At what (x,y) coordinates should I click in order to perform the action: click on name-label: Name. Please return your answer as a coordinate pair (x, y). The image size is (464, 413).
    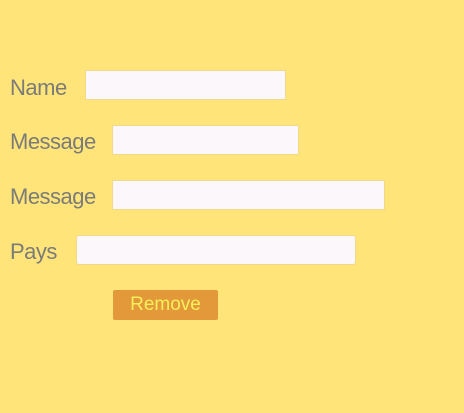
    Looking at the image, I should click on (38, 87).